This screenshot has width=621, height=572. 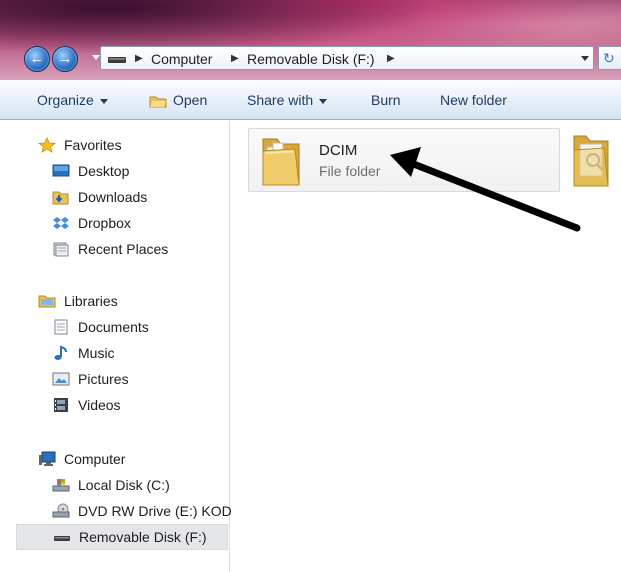 I want to click on recent-places-icon, so click(x=61, y=249).